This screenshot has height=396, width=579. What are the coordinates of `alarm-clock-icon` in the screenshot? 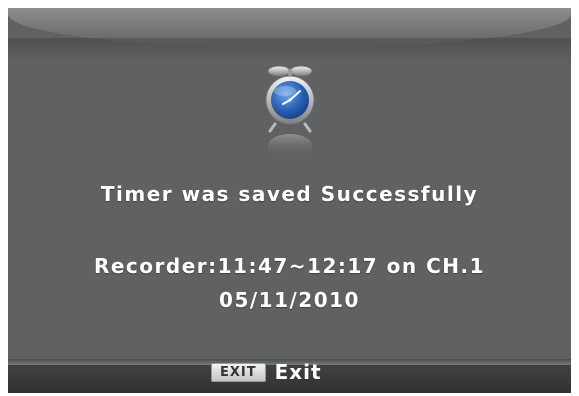 It's located at (290, 111).